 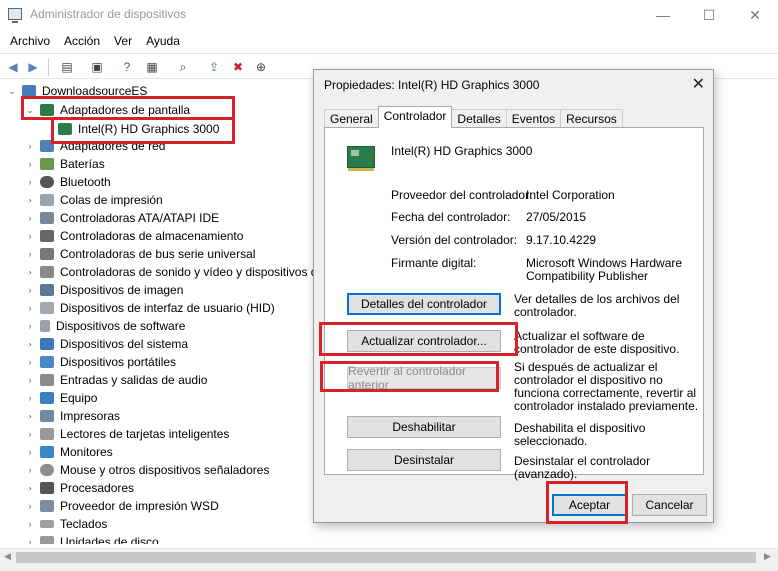 I want to click on tree-category: › Monitores, so click(x=68, y=452).